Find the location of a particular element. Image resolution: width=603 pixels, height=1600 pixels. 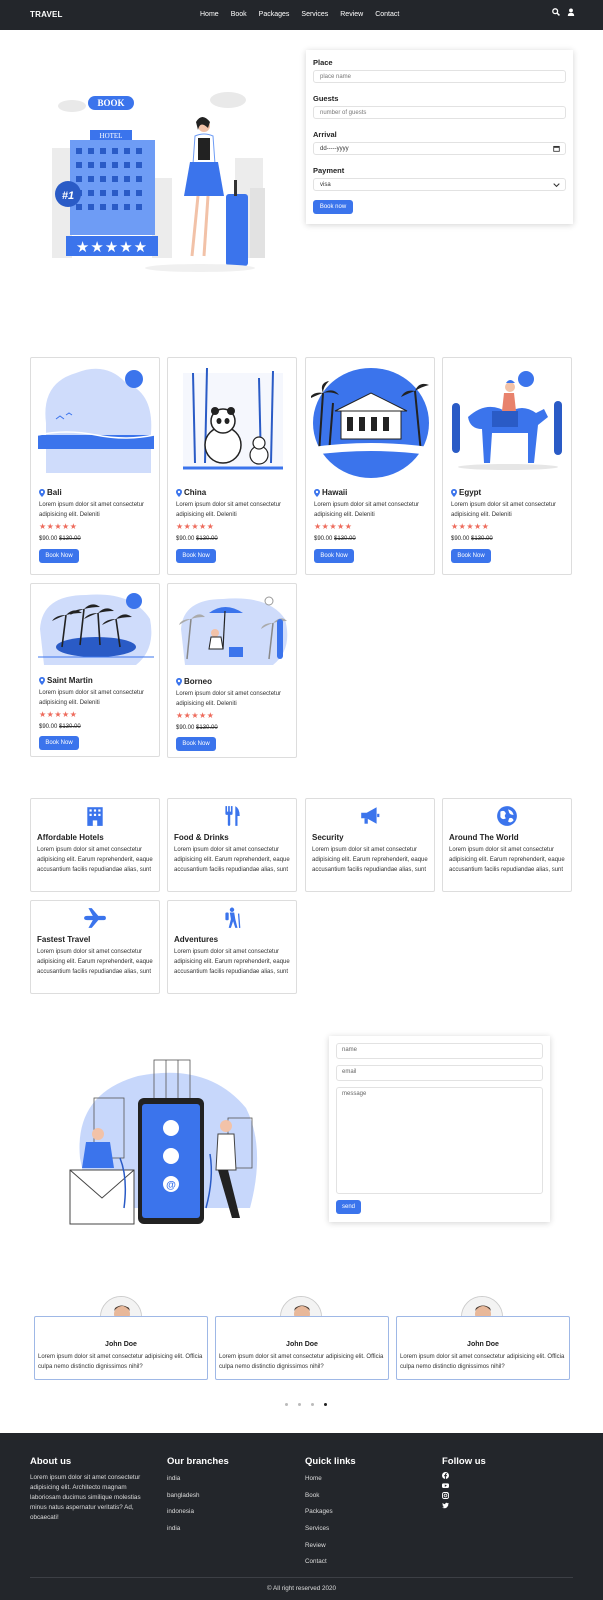

footer-link-packages: Packages is located at coordinates (319, 1516).